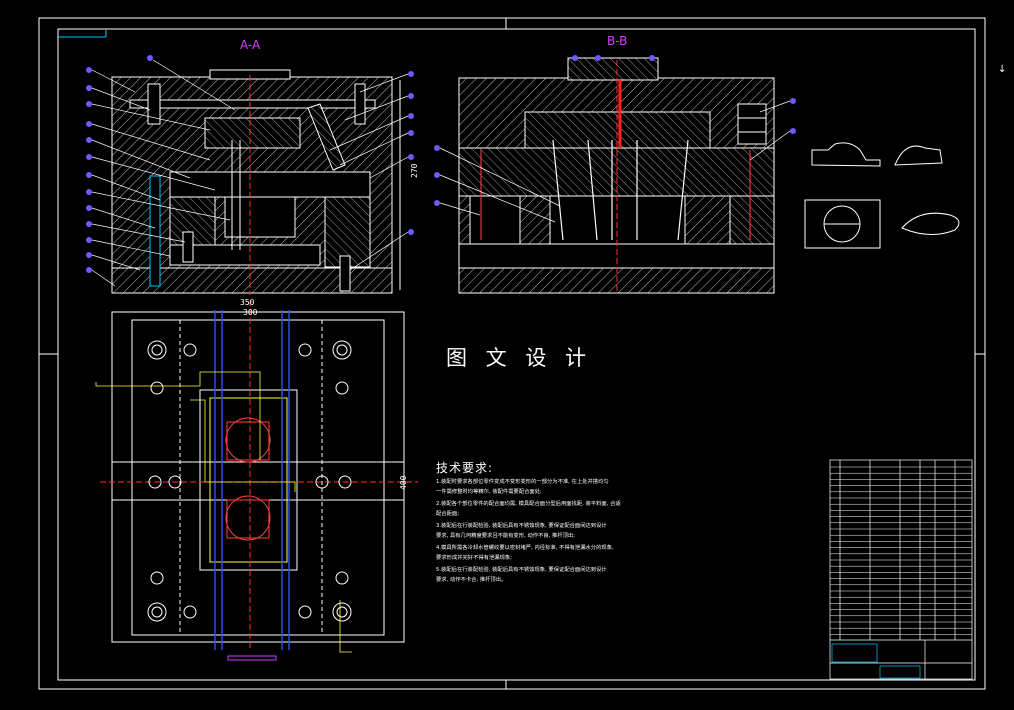 The width and height of the screenshot is (1014, 710). I want to click on parts-list-rows, so click(901, 550).